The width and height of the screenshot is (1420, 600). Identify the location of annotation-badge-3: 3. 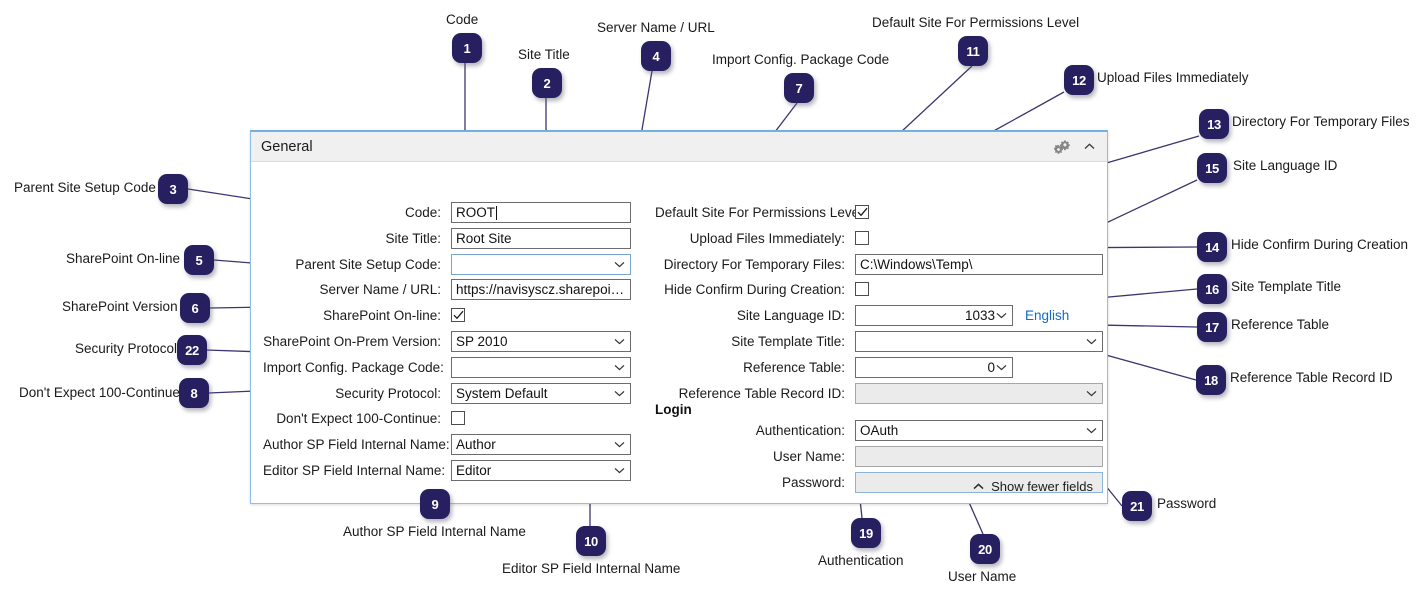
(173, 189).